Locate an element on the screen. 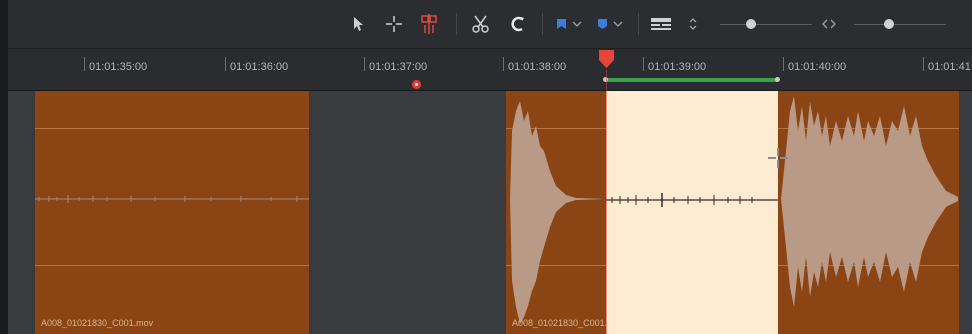 The height and width of the screenshot is (334, 972). snapping-magnet-icon is located at coordinates (518, 24).